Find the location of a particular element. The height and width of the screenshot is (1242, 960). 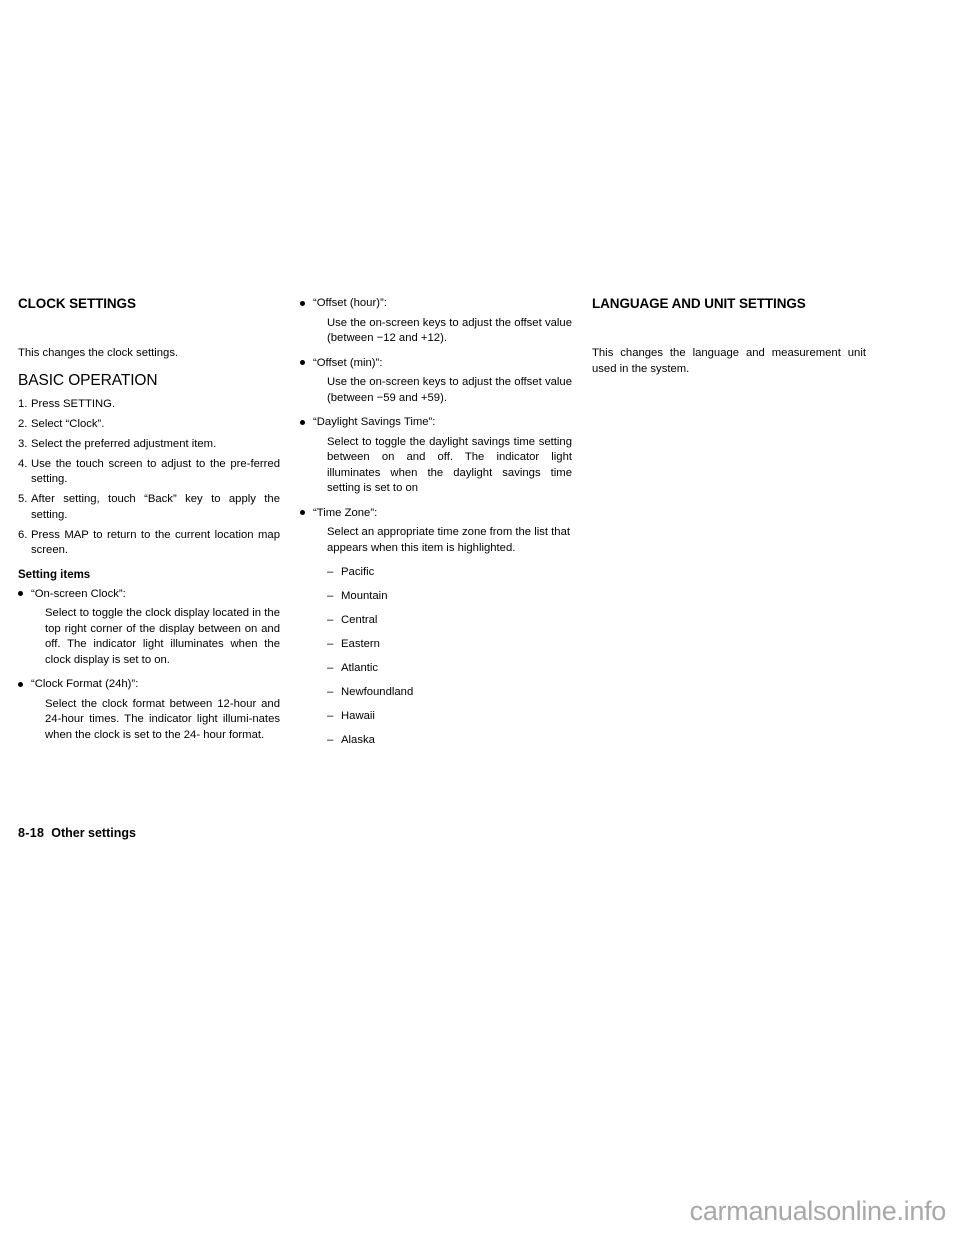

list-item: – Newfoundland is located at coordinates (449, 693).